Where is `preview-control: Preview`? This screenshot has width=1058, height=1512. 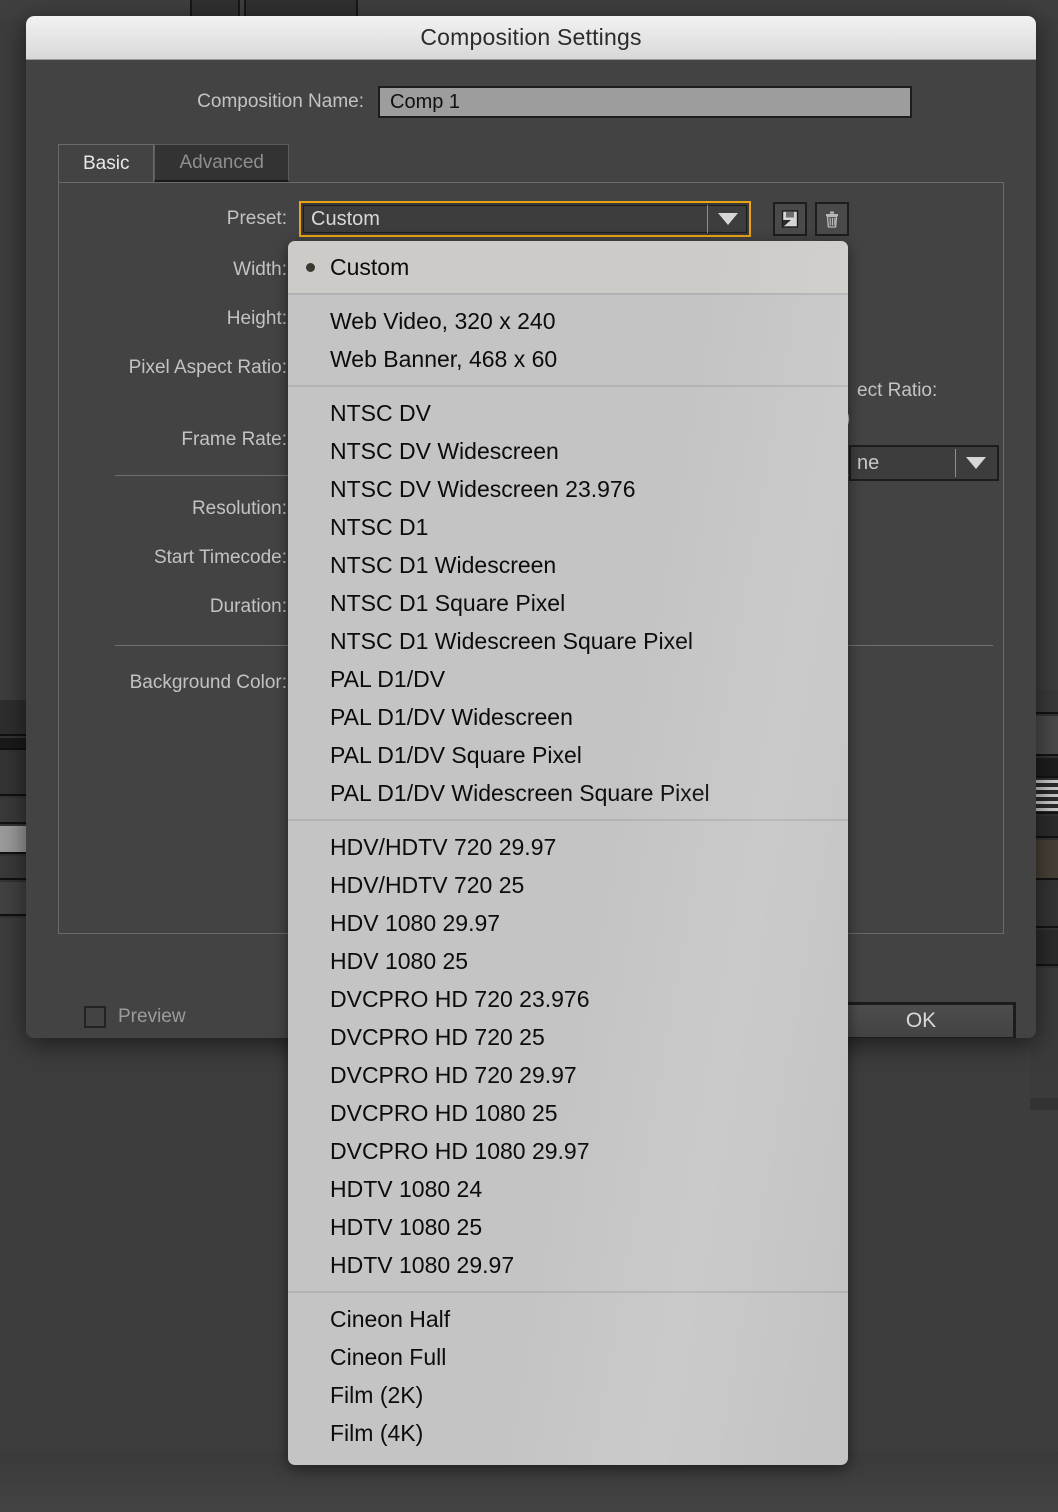
preview-control: Preview is located at coordinates (135, 1017).